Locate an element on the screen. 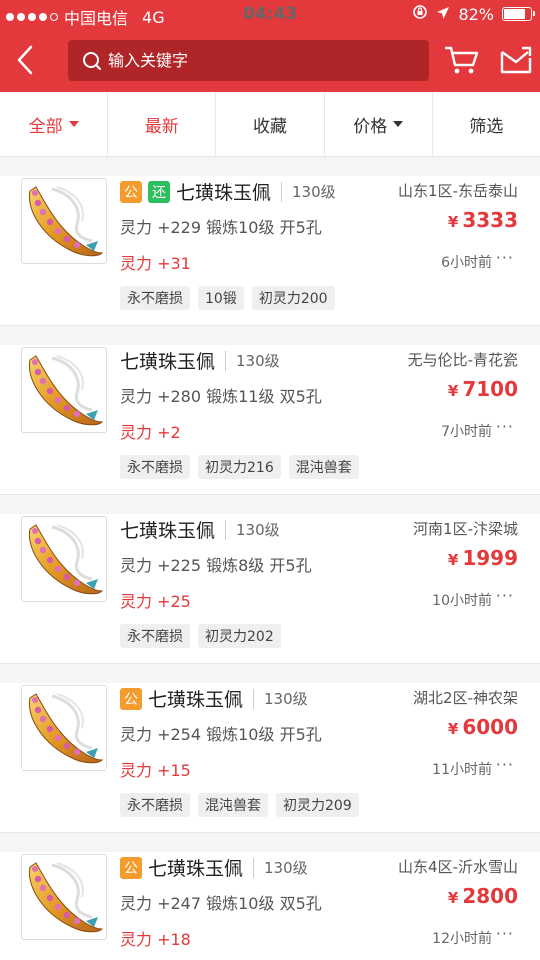 The width and height of the screenshot is (540, 960). filter-label: 筛选 is located at coordinates (486, 126).